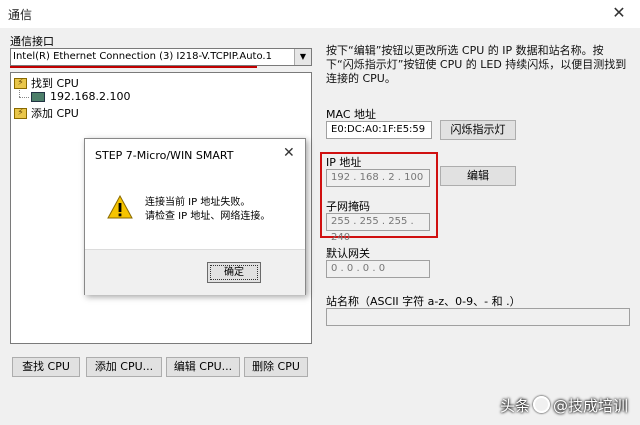 This screenshot has height=425, width=640. Describe the element at coordinates (478, 130) in the screenshot. I see `flash-led-button: 闪烁指示灯` at that location.